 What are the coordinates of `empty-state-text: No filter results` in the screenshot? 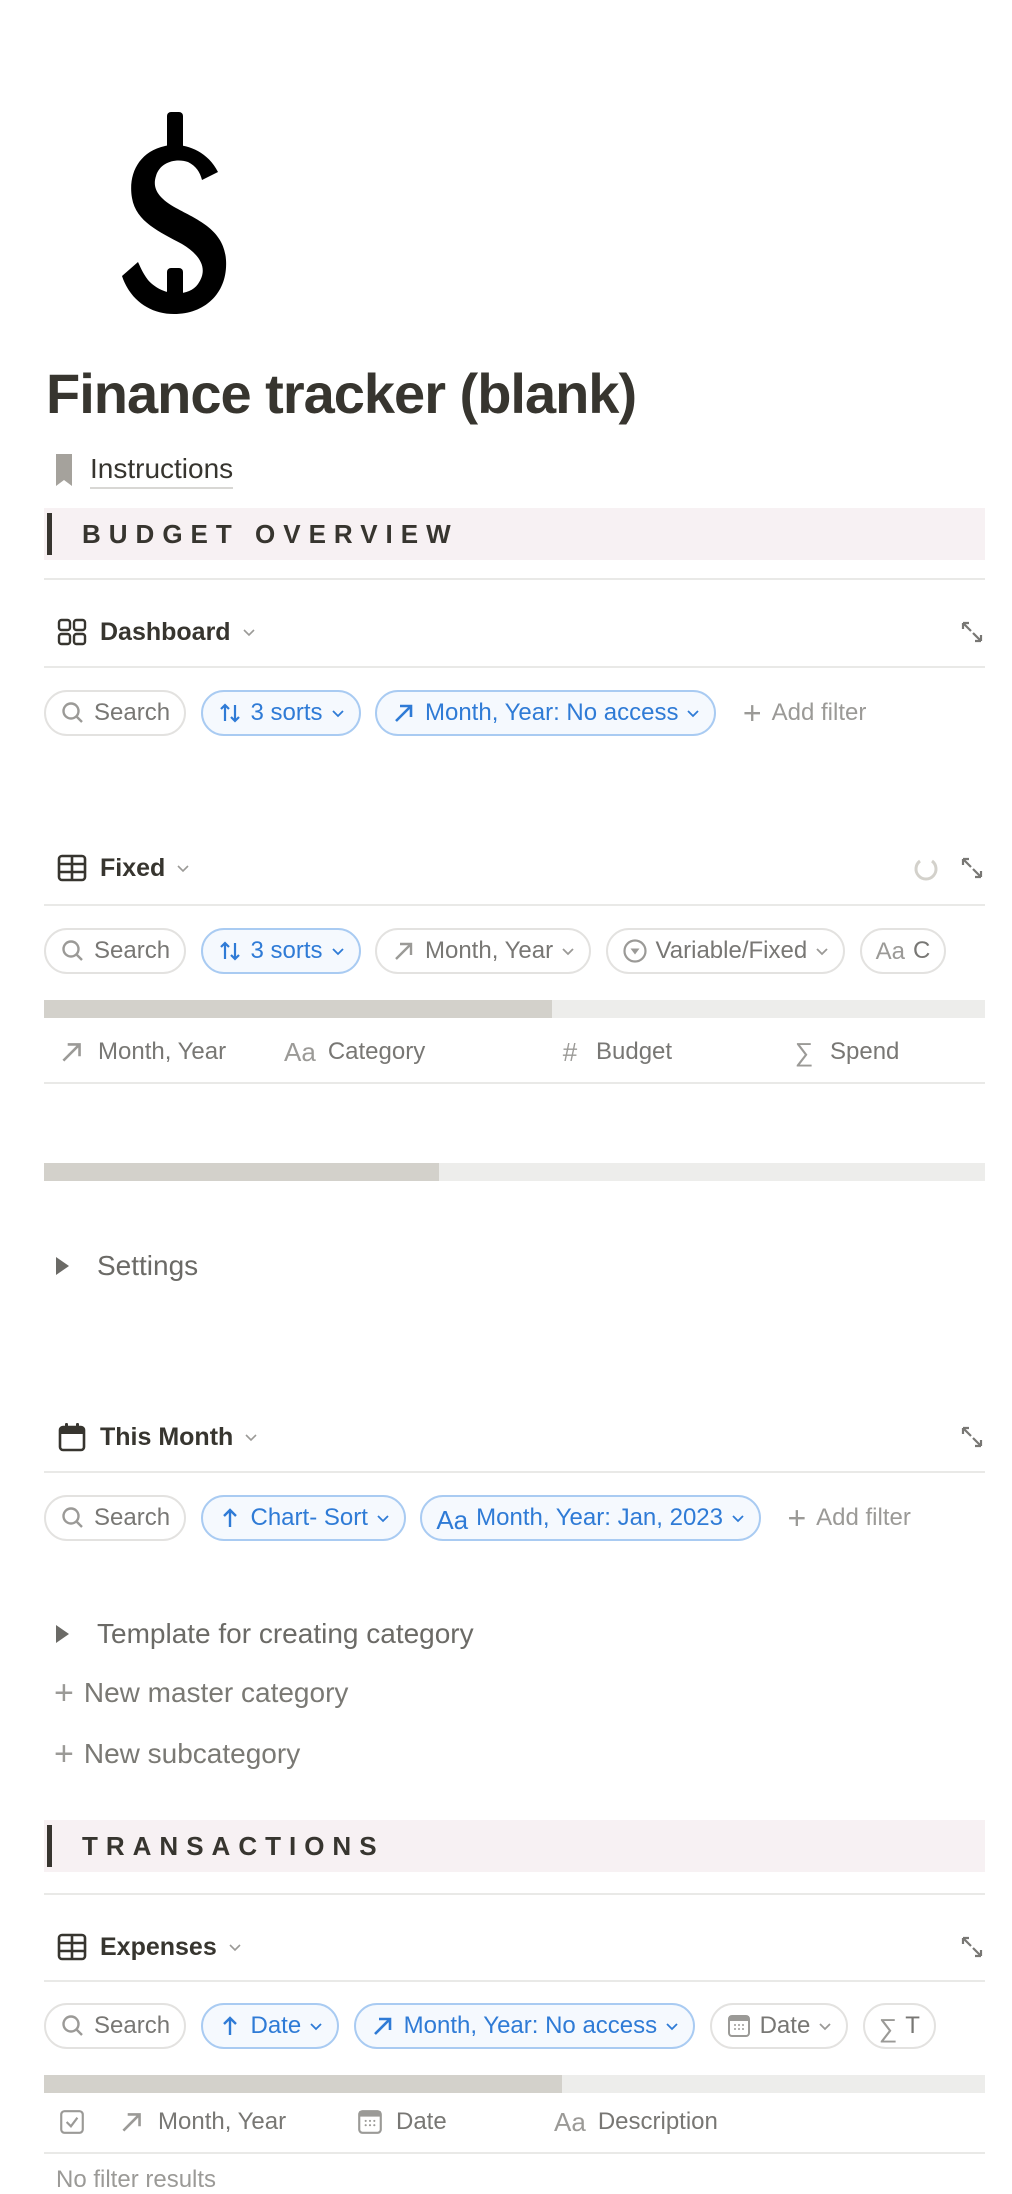 It's located at (136, 2179).